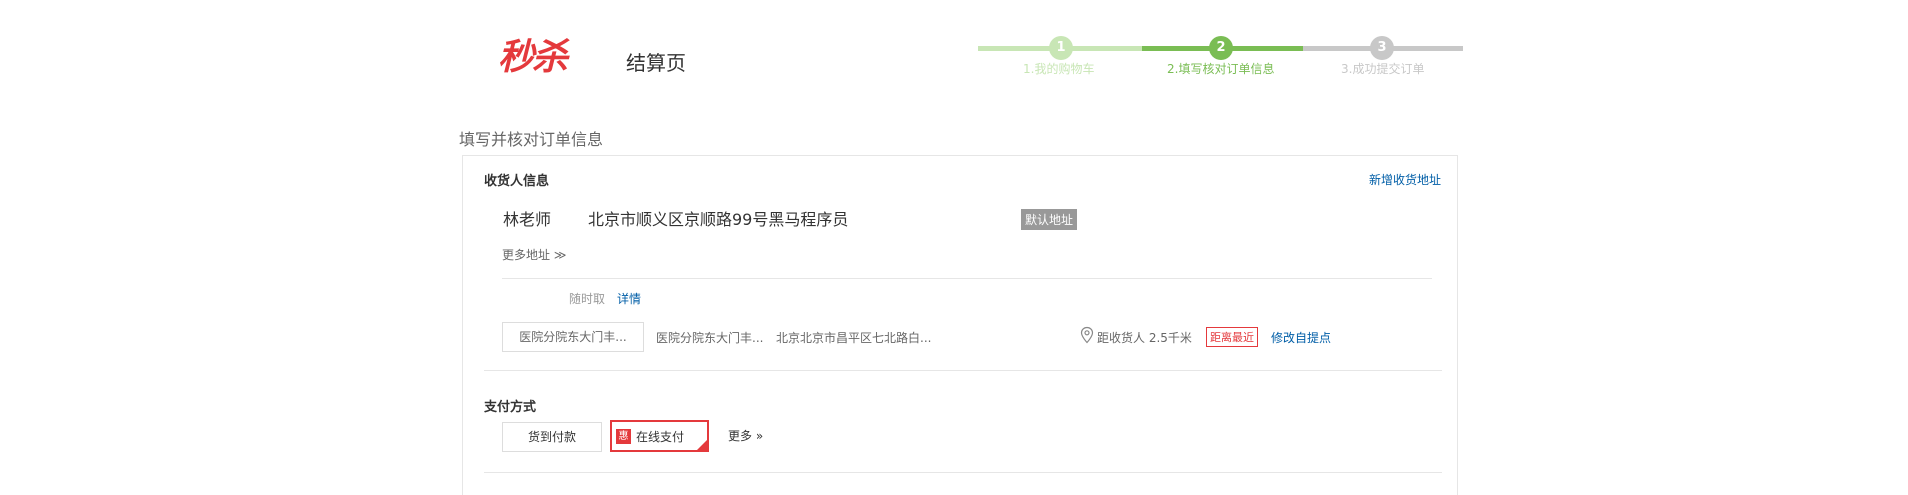 Image resolution: width=1908 pixels, height=495 pixels. Describe the element at coordinates (623, 436) in the screenshot. I see `discount-badge: 惠` at that location.